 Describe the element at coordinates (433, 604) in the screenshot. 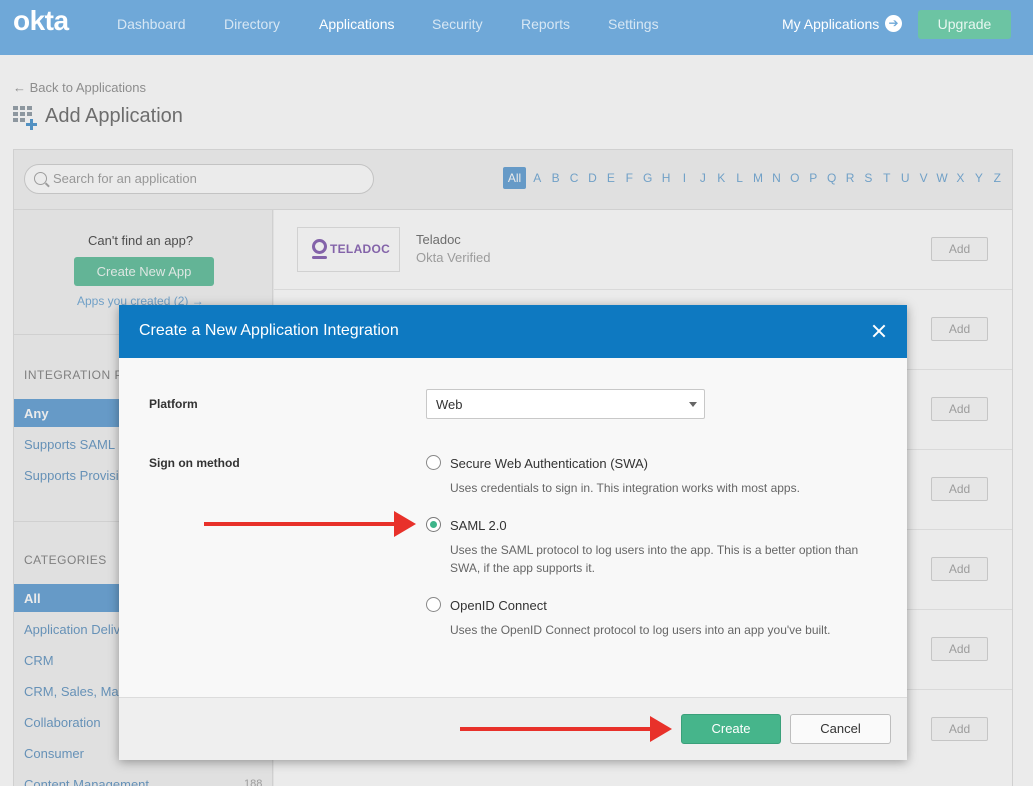

I see `radio-openid` at that location.